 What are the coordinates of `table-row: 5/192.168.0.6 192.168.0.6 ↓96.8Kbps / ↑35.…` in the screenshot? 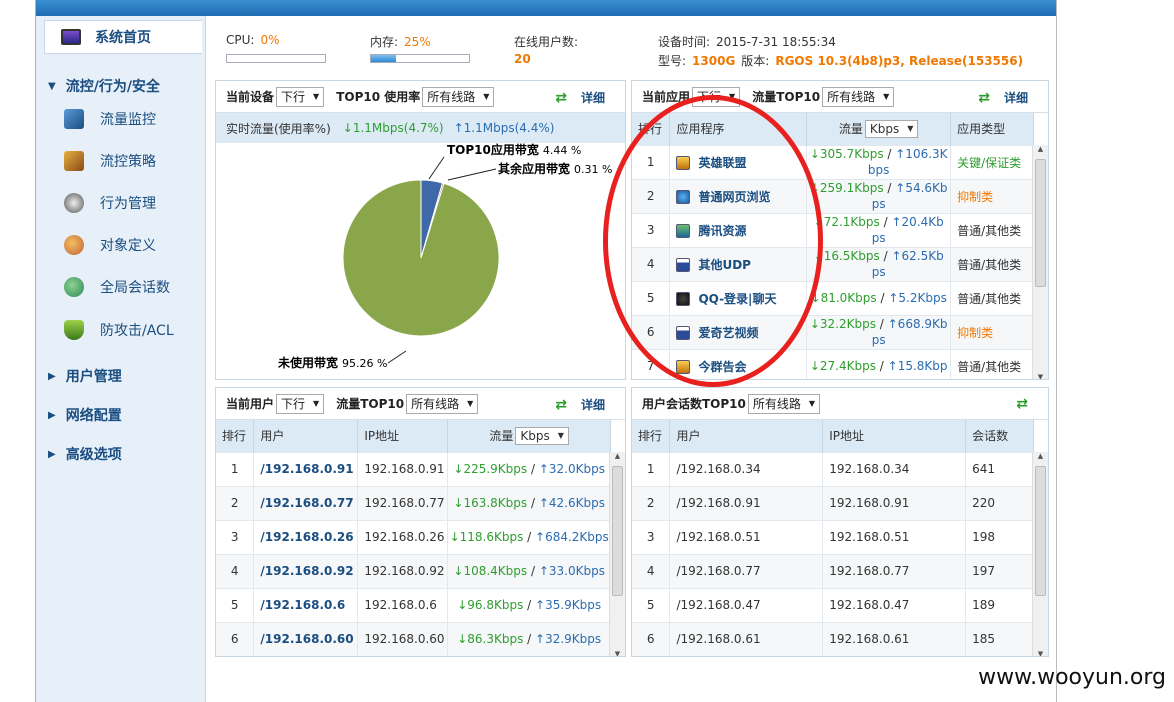 It's located at (413, 604).